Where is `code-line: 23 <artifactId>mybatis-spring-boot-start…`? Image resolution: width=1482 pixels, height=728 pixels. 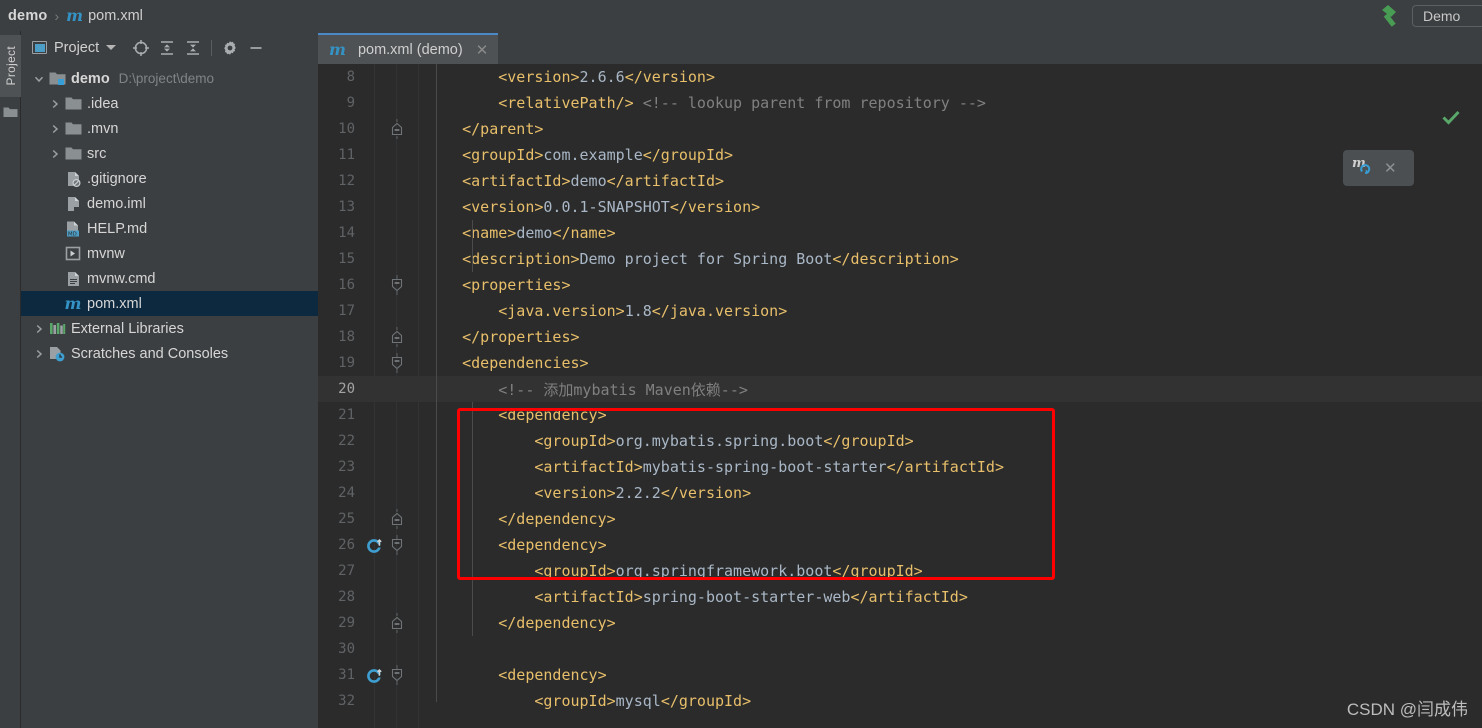
code-line: 23 <artifactId>mybatis-spring-boot-start… is located at coordinates (900, 467).